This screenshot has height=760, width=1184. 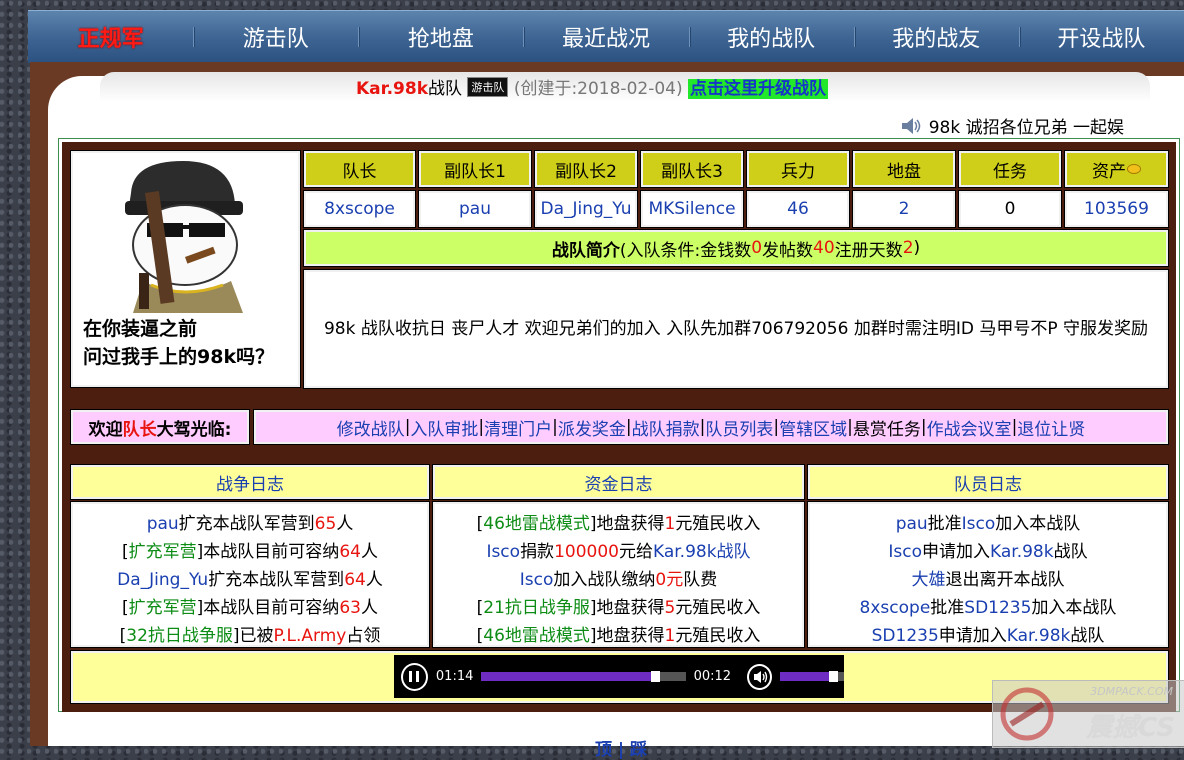 What do you see at coordinates (739, 427) in the screenshot?
I see `menu-member-list: 队员列表` at bounding box center [739, 427].